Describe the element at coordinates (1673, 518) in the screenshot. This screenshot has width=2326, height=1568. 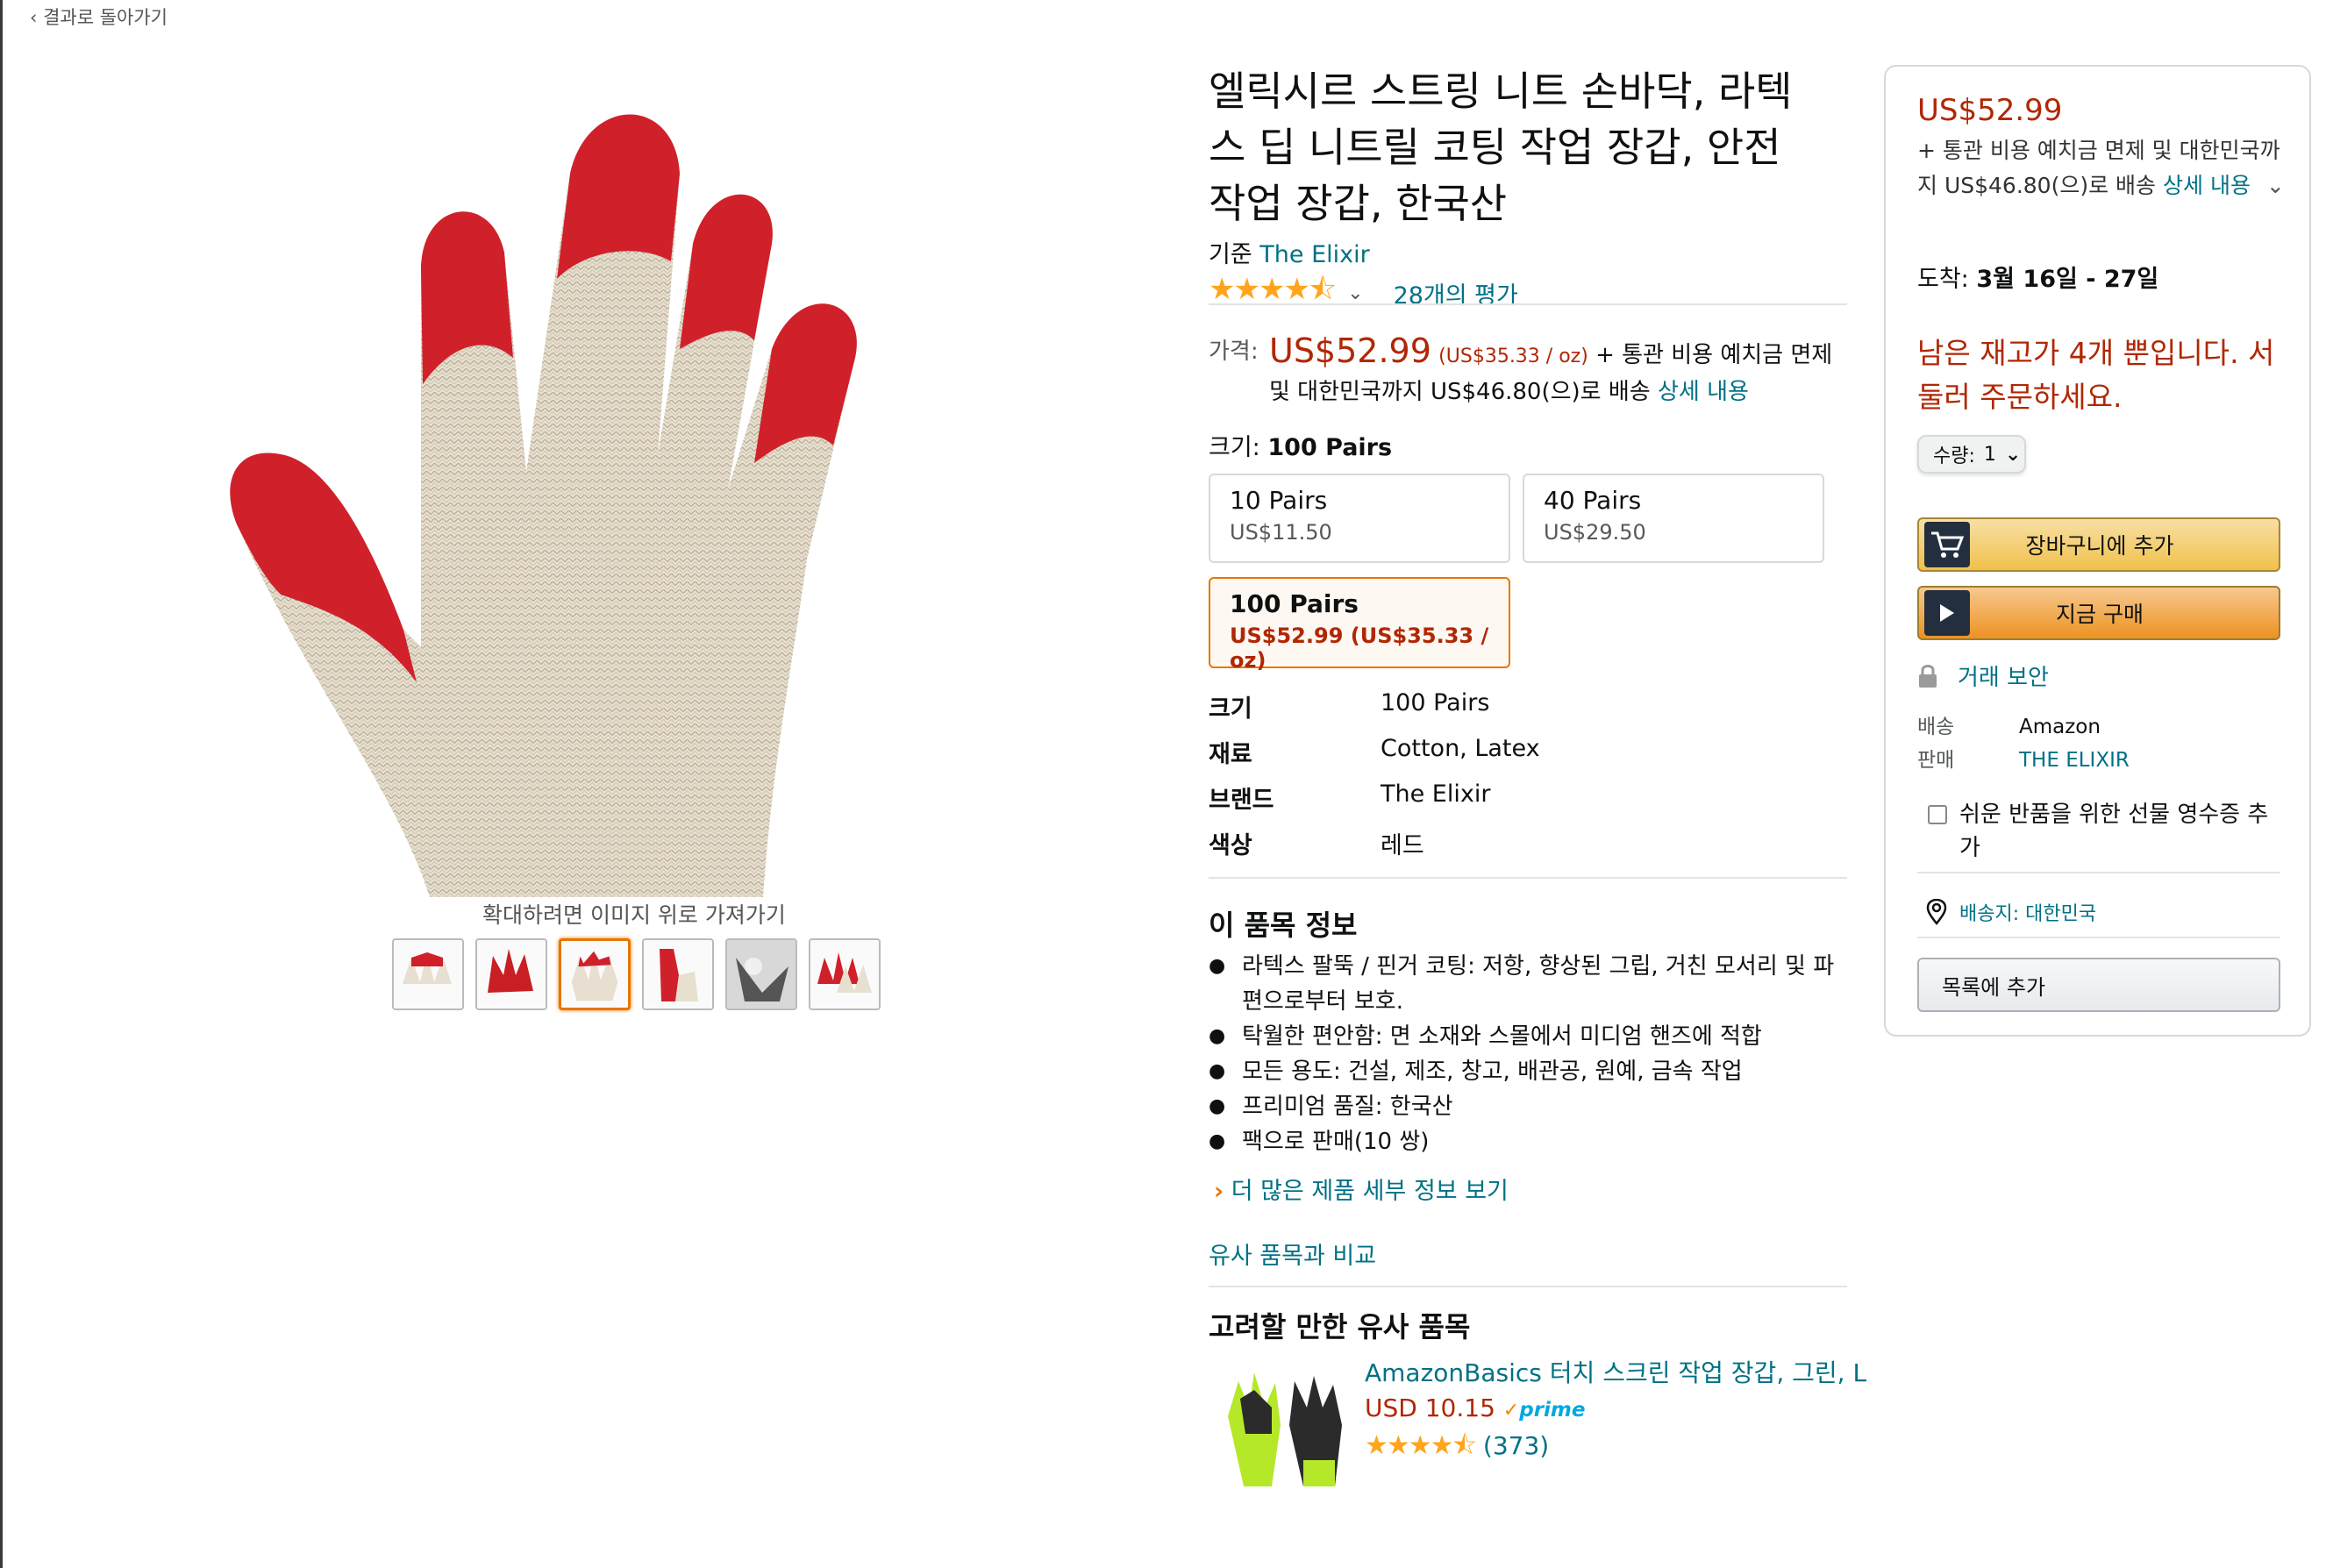
I see `size-option-40-pairs: 40 Pairs US$29.50` at that location.